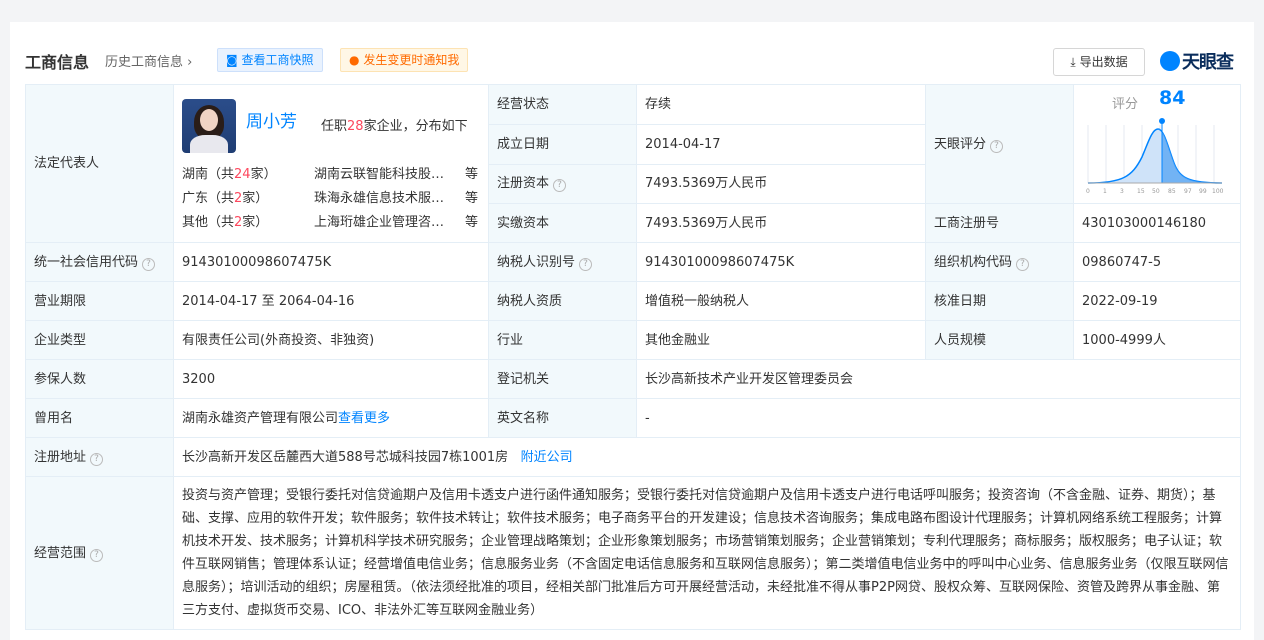  Describe the element at coordinates (547, 457) in the screenshot. I see `nearby-companies-link: 附近公司` at that location.